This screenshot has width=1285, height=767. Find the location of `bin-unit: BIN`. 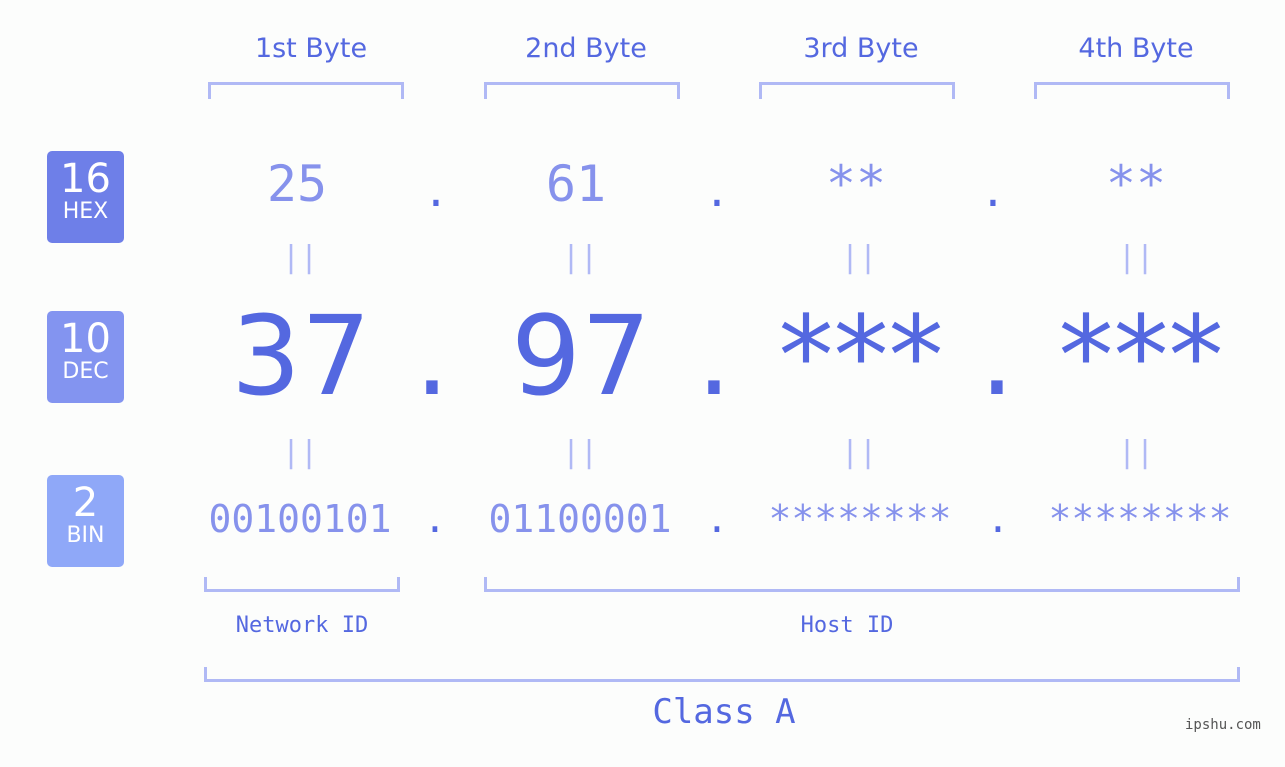

bin-unit: BIN is located at coordinates (85, 535).